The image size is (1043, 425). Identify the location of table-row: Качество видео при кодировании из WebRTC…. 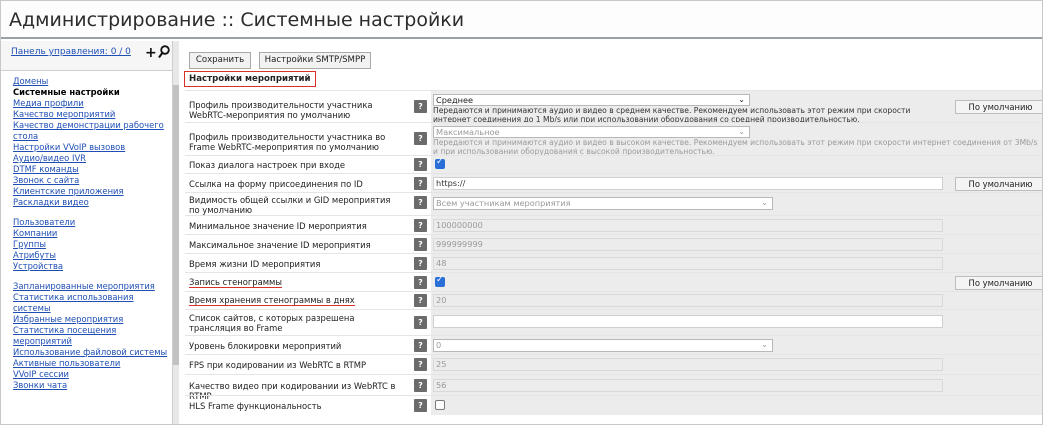
(613, 387).